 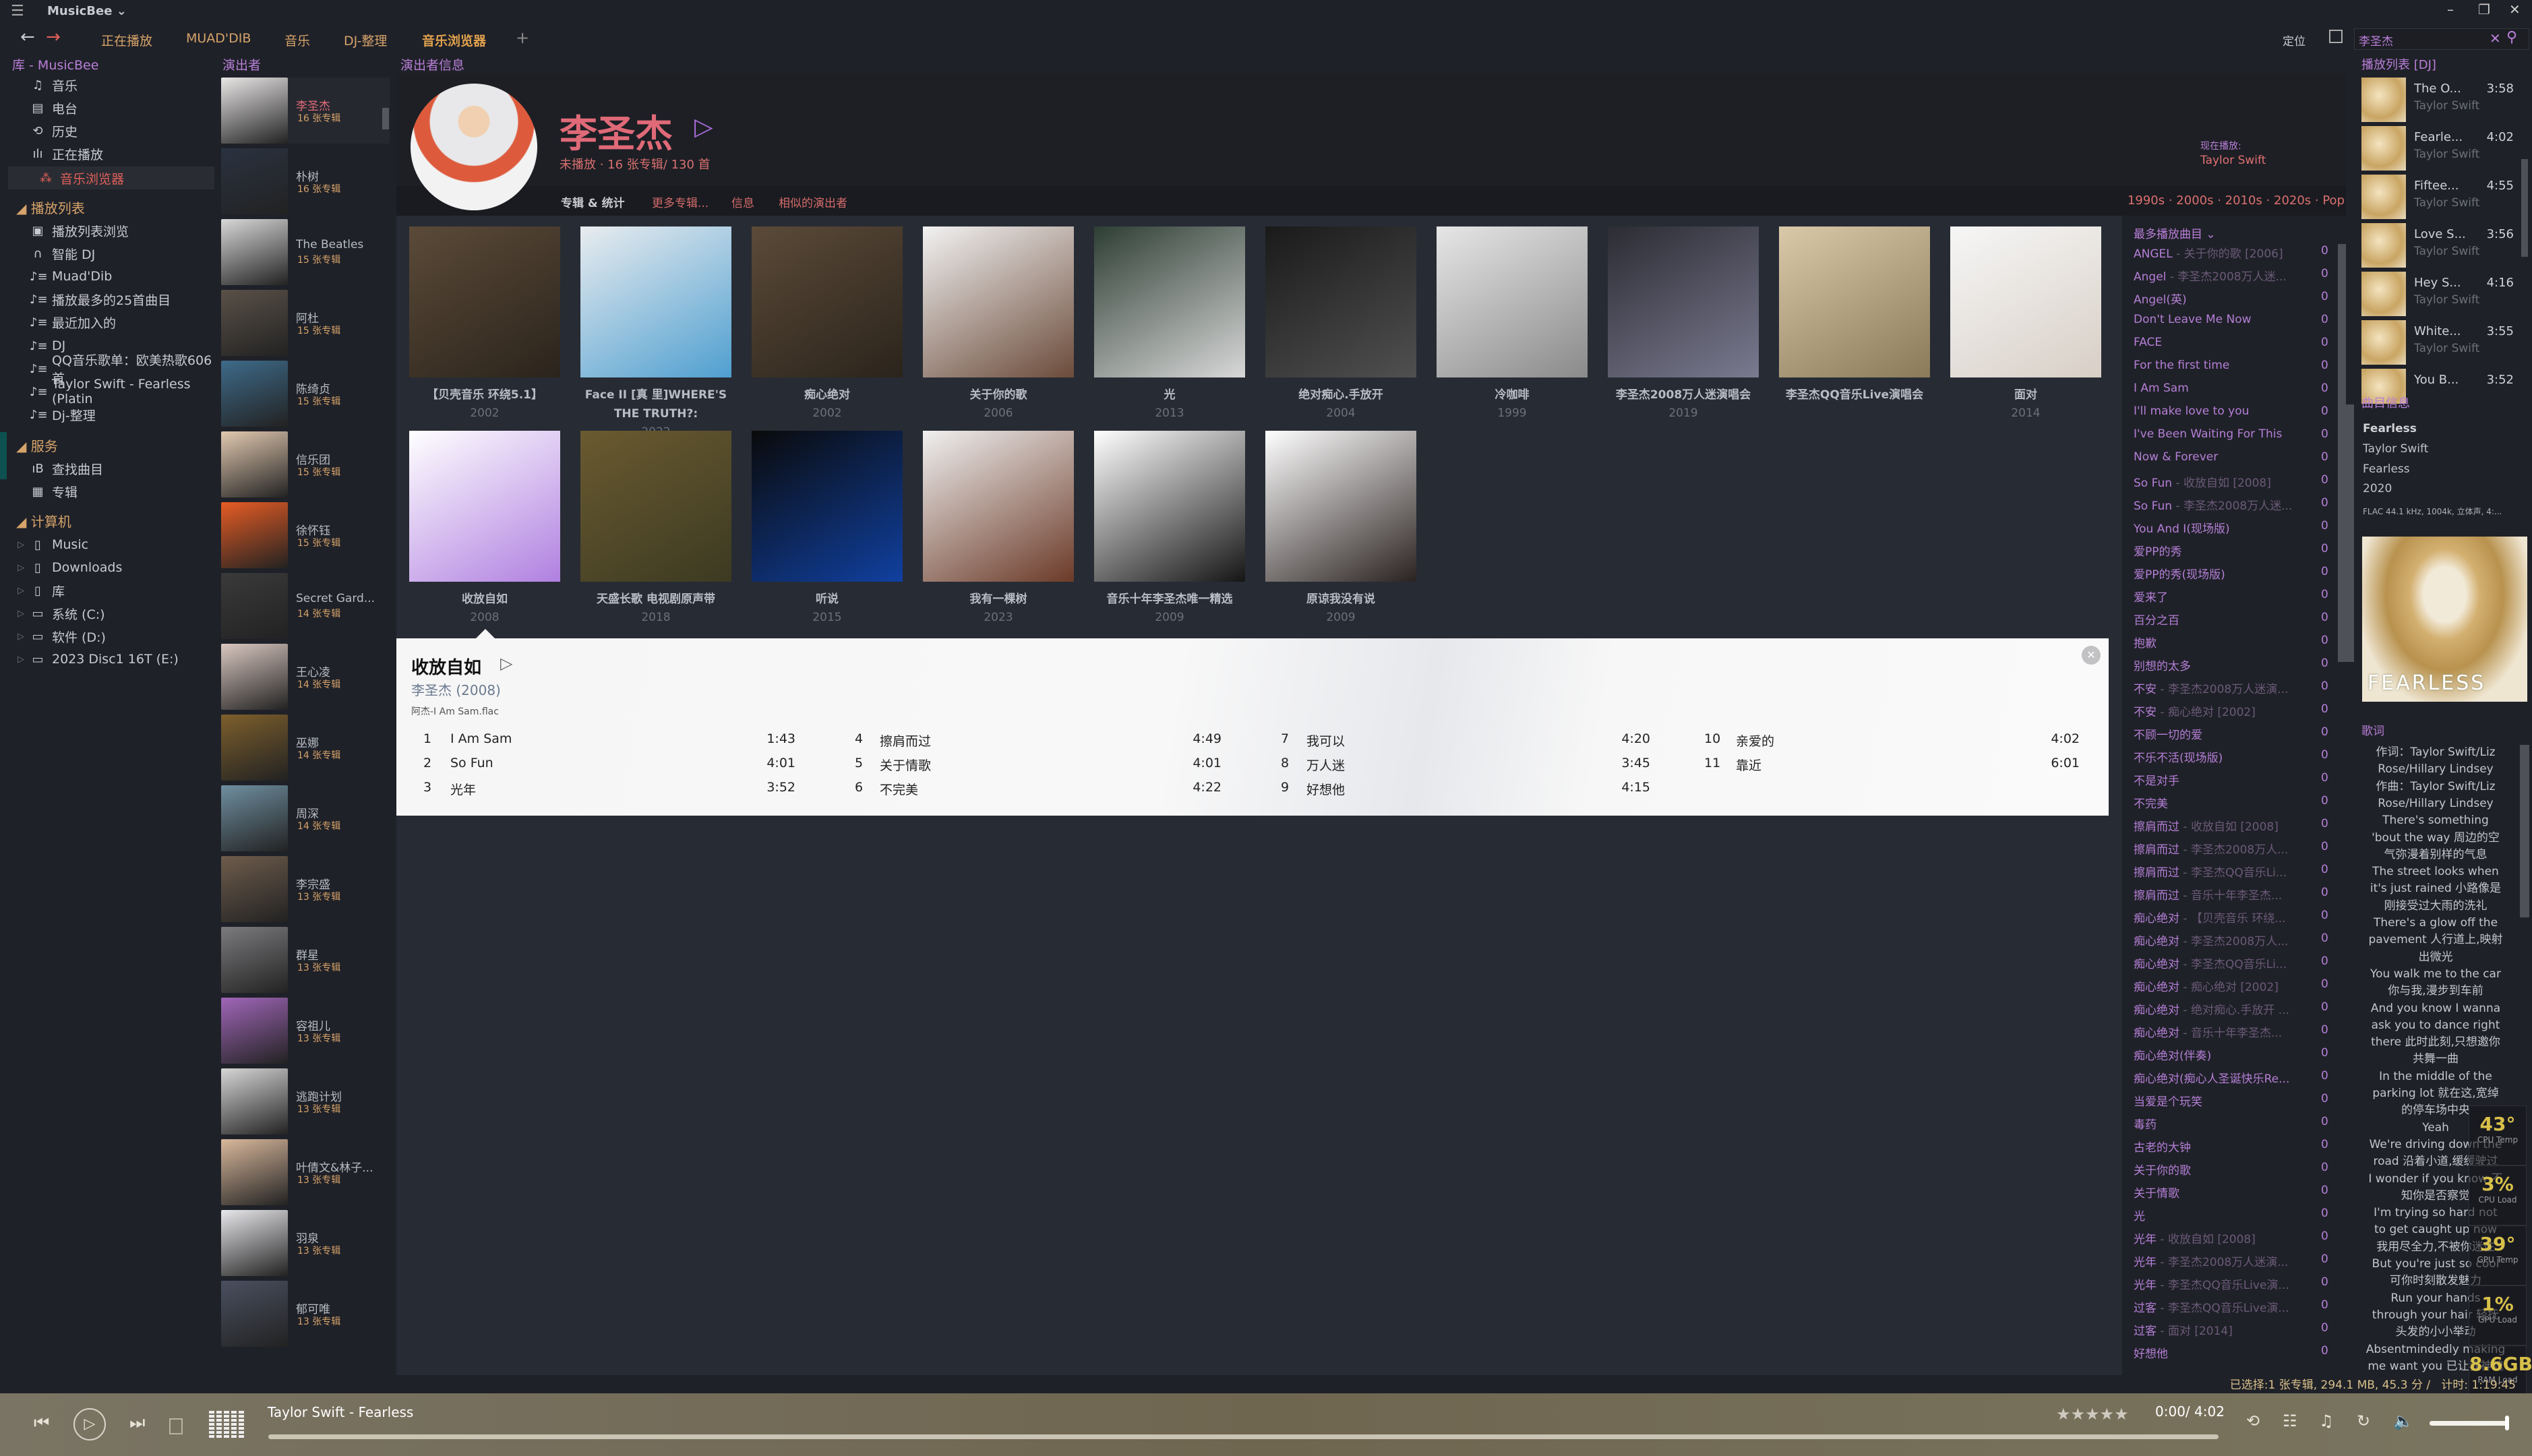 I want to click on top-track-row: 痴心绝对 - 李圣杰2008万人... 0, so click(x=2235, y=943).